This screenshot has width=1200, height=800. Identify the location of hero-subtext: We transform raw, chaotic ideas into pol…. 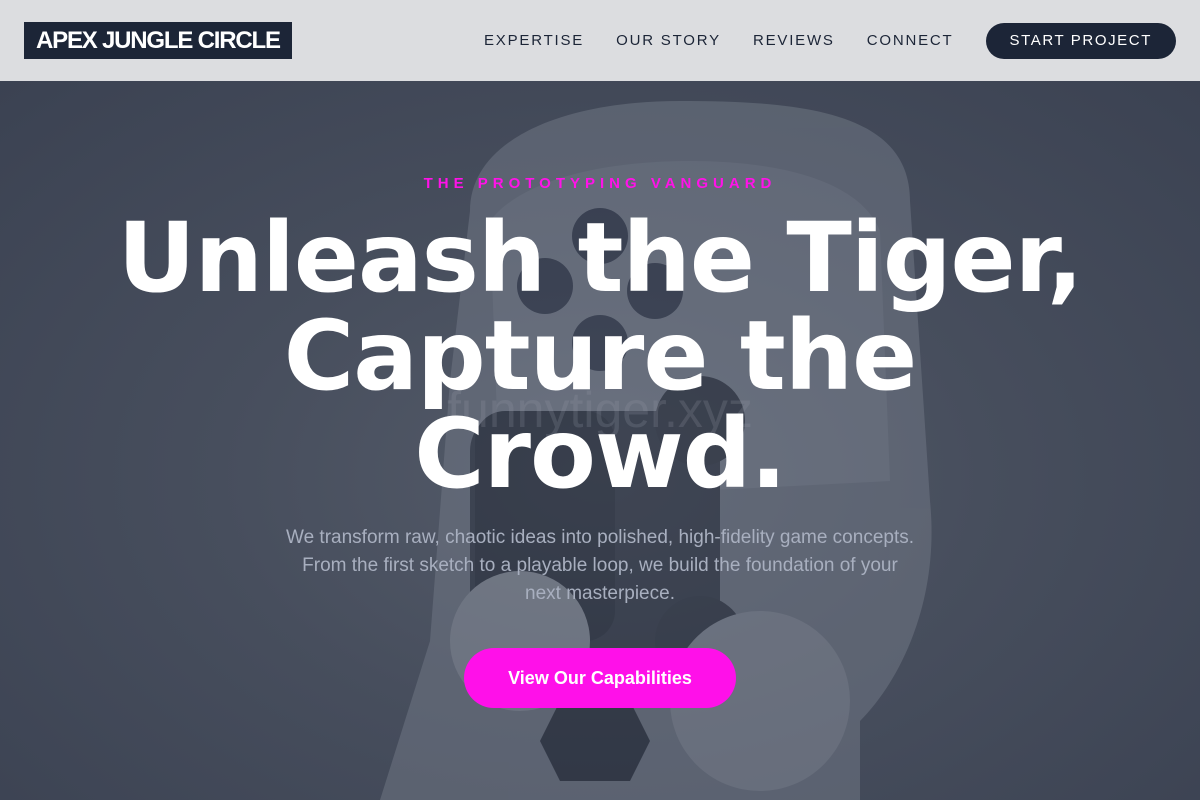
(600, 565).